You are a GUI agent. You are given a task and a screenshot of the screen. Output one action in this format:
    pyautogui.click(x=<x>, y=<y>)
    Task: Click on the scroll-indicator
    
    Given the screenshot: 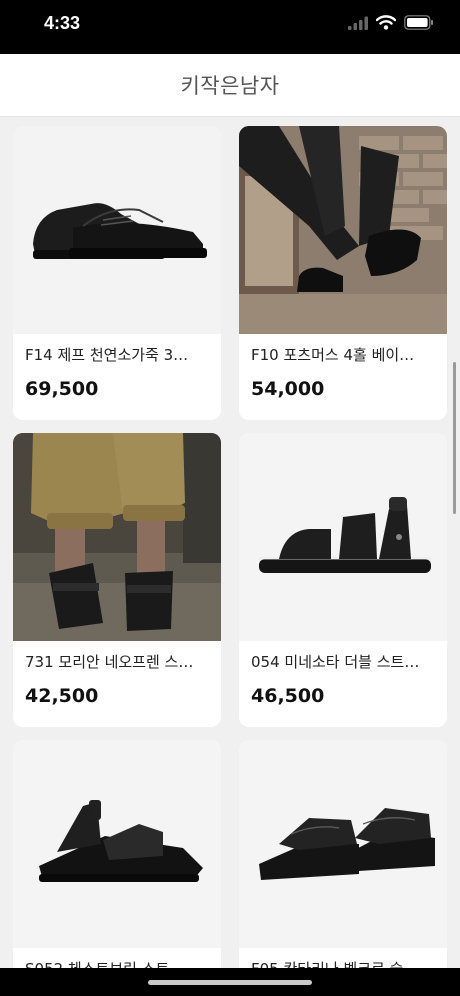 What is the action you would take?
    pyautogui.click(x=454, y=438)
    